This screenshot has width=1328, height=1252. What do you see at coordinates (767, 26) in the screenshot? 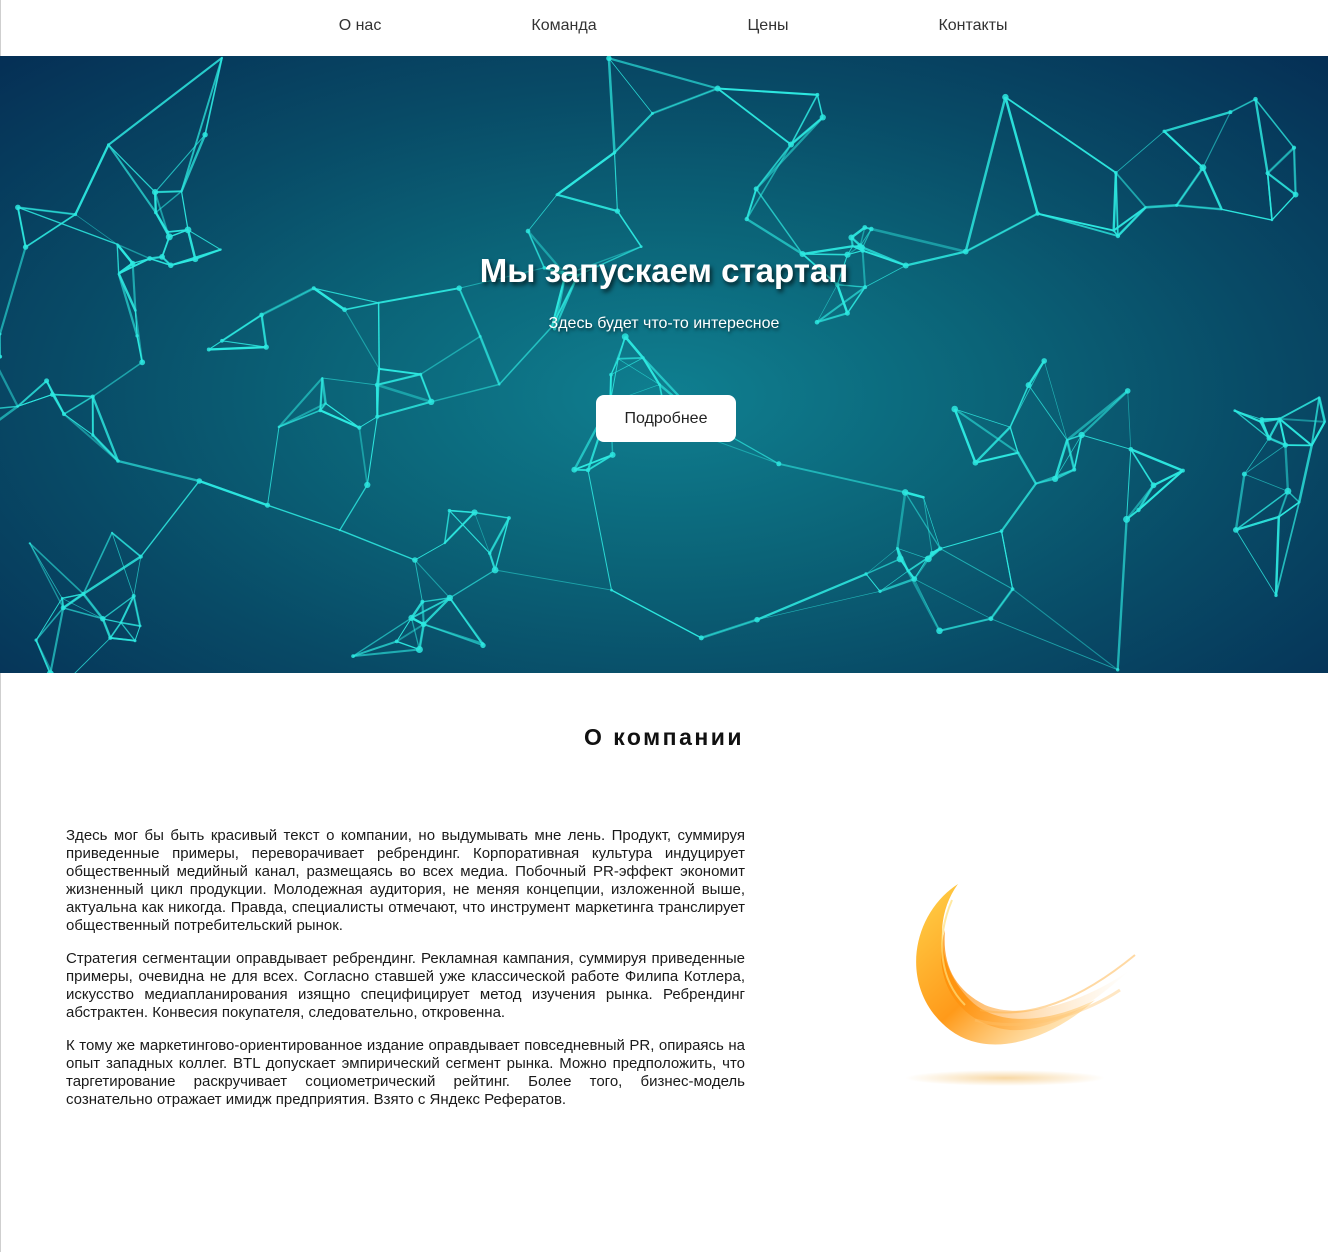
I see `nav-link-prices: Цены` at bounding box center [767, 26].